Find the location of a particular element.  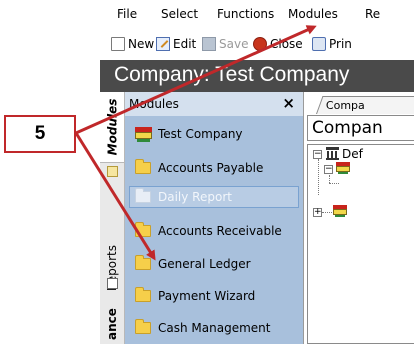

new-button: New is located at coordinates (132, 44).